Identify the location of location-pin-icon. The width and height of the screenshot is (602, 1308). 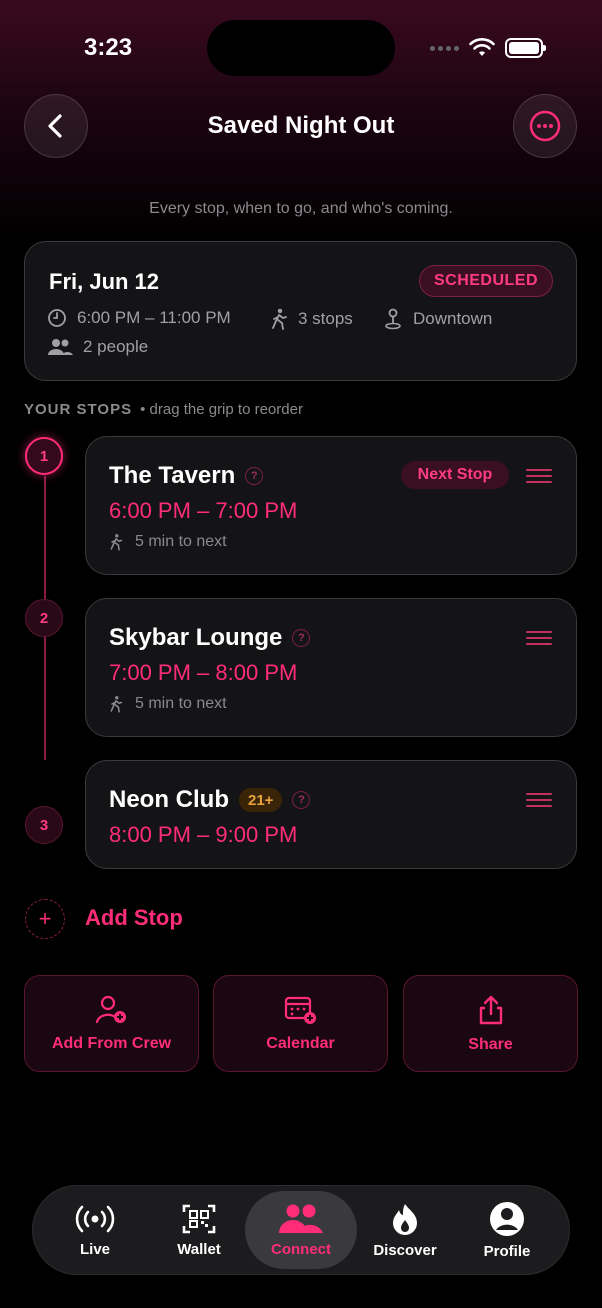
(393, 319).